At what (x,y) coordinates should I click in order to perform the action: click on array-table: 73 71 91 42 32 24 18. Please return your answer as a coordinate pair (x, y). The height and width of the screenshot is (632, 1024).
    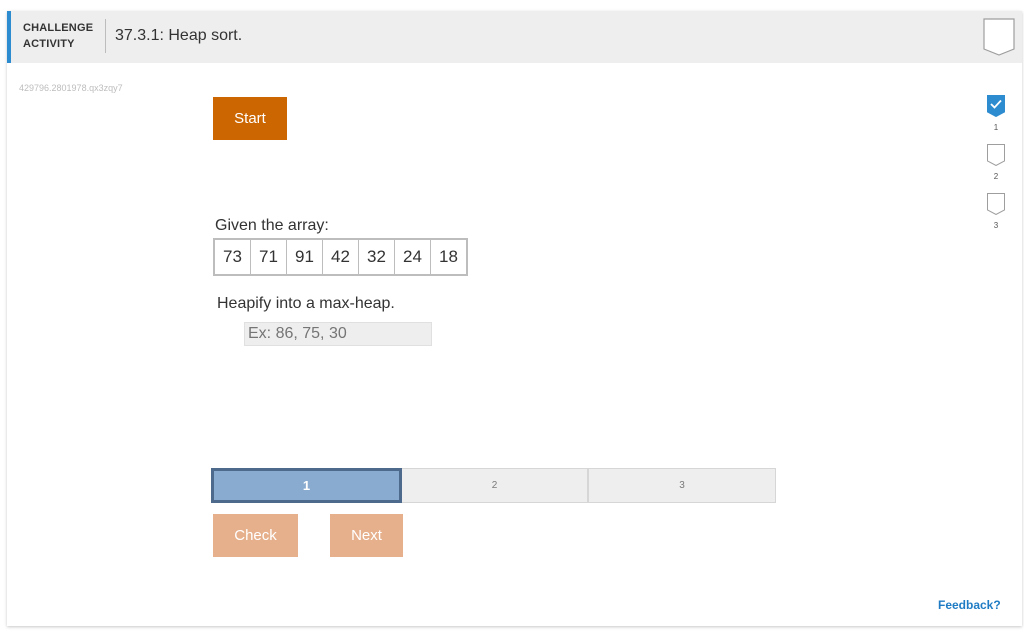
    Looking at the image, I should click on (340, 257).